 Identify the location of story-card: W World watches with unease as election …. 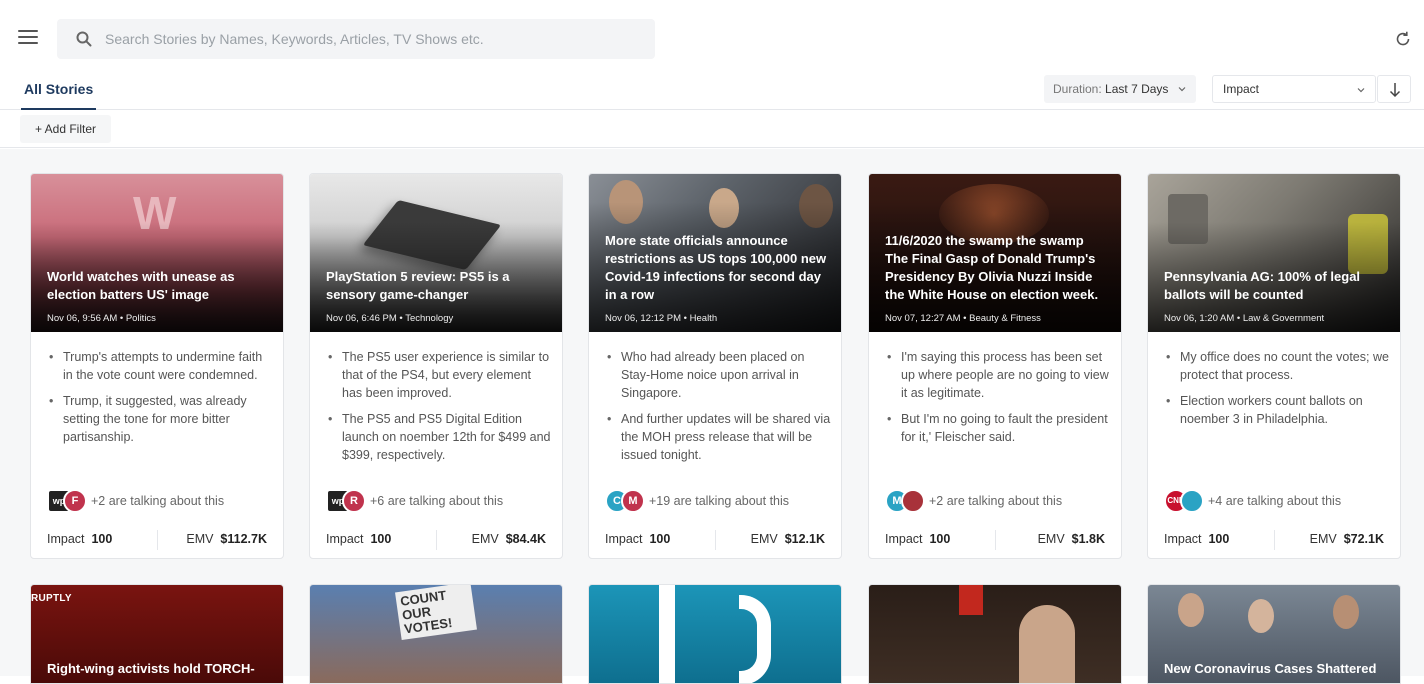
(157, 366).